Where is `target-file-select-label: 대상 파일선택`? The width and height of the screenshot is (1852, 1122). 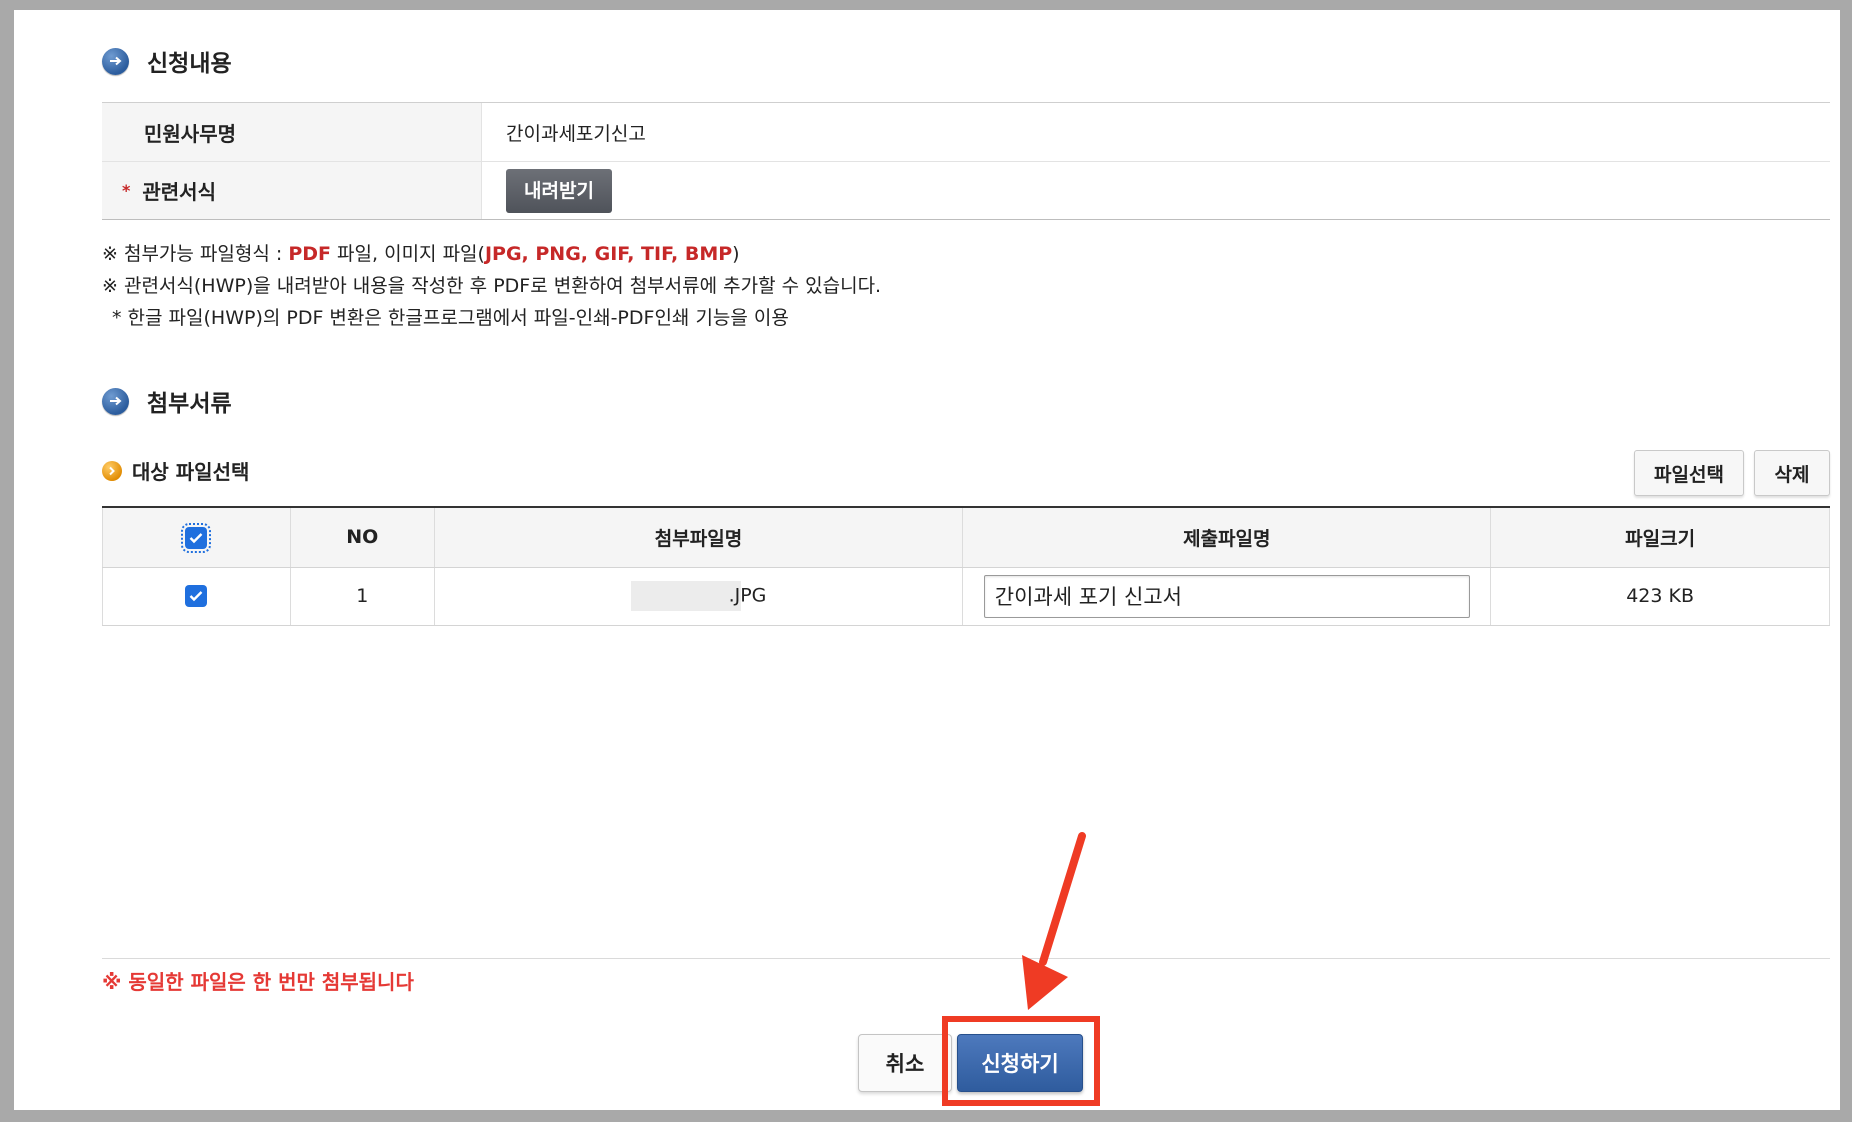
target-file-select-label: 대상 파일선택 is located at coordinates (191, 472).